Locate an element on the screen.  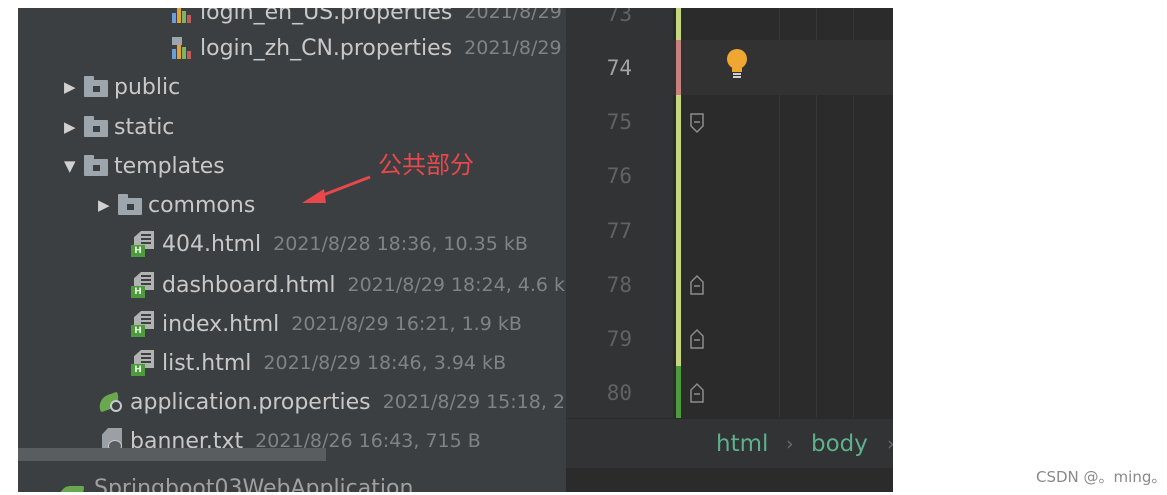
fold-icon is located at coordinates (697, 123).